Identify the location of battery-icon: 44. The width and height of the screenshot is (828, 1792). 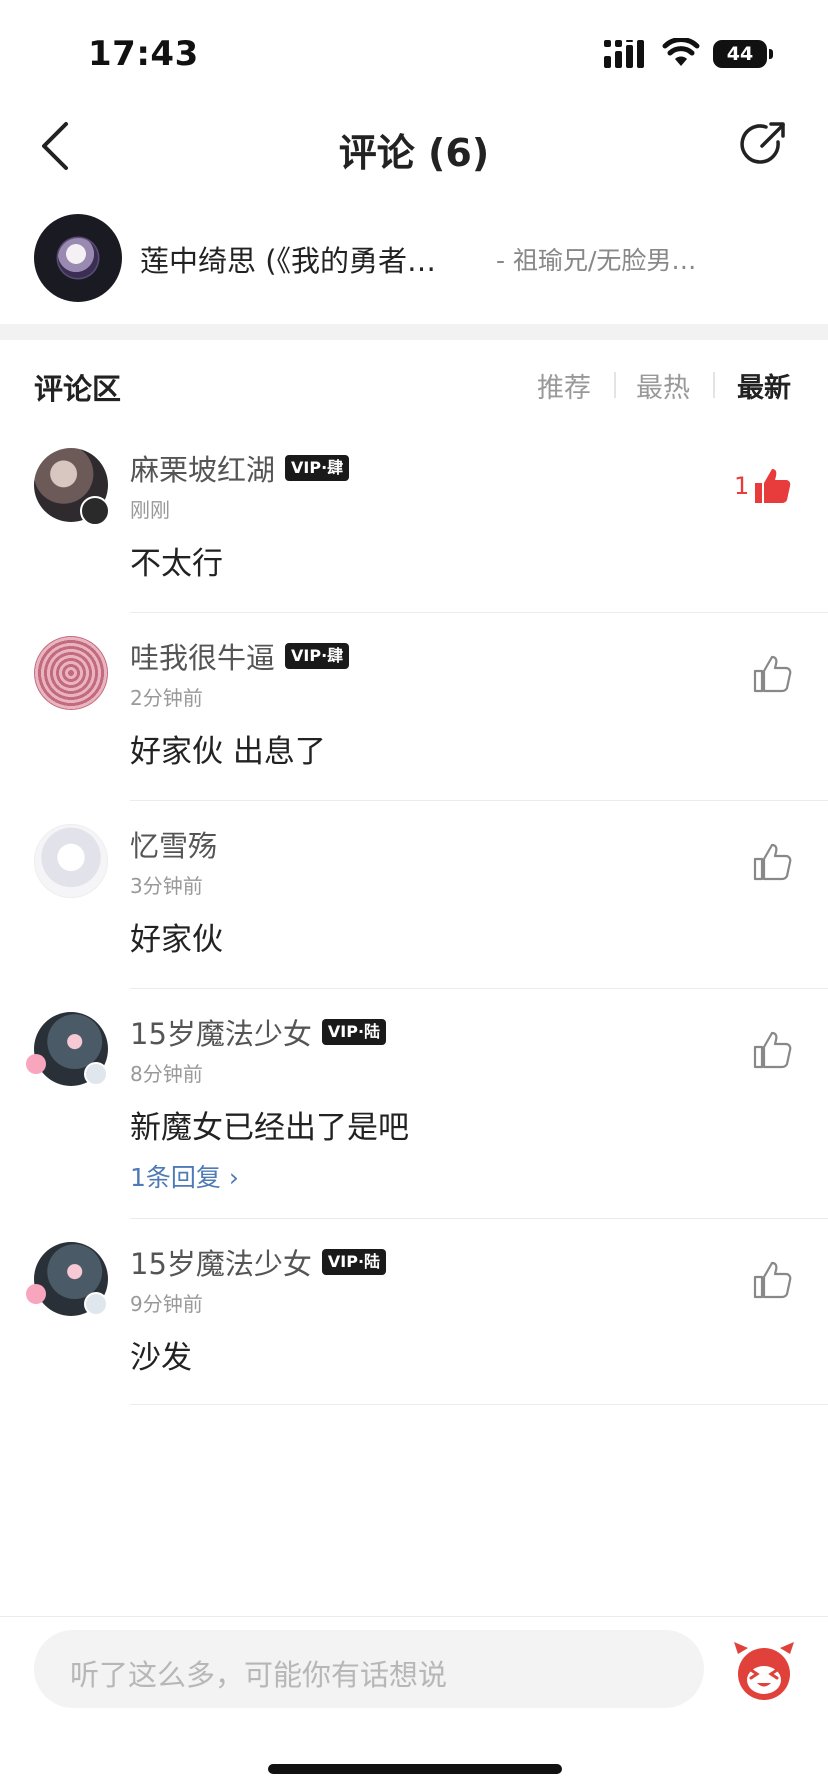
(743, 54).